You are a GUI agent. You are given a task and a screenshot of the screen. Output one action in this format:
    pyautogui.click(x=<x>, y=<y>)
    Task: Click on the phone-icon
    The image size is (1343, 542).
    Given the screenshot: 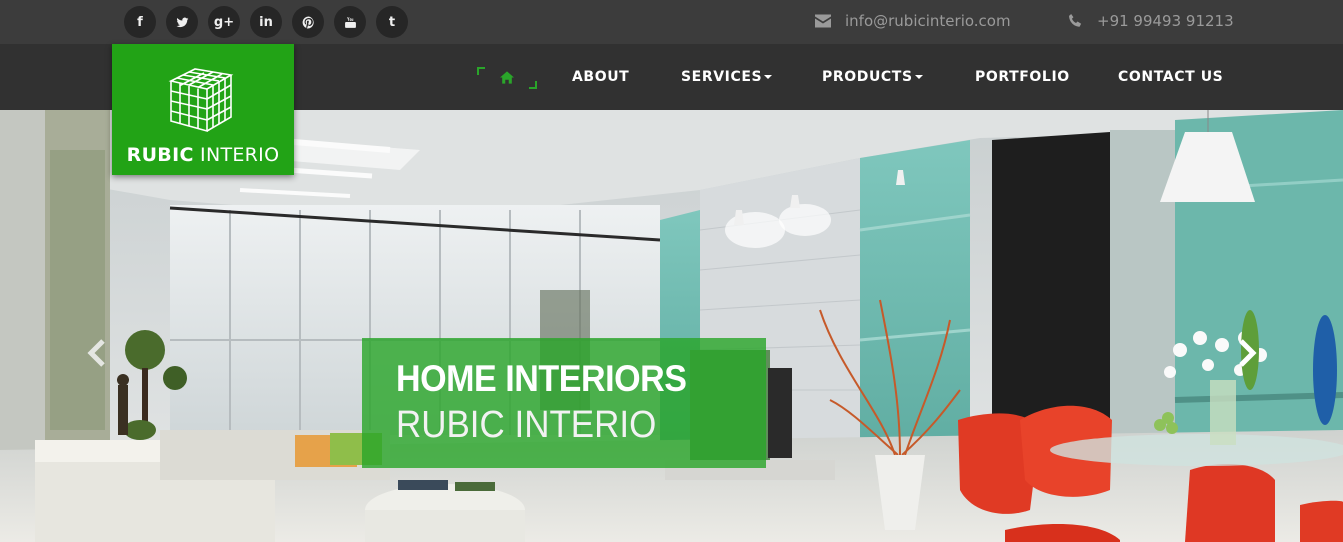 What is the action you would take?
    pyautogui.click(x=1075, y=20)
    